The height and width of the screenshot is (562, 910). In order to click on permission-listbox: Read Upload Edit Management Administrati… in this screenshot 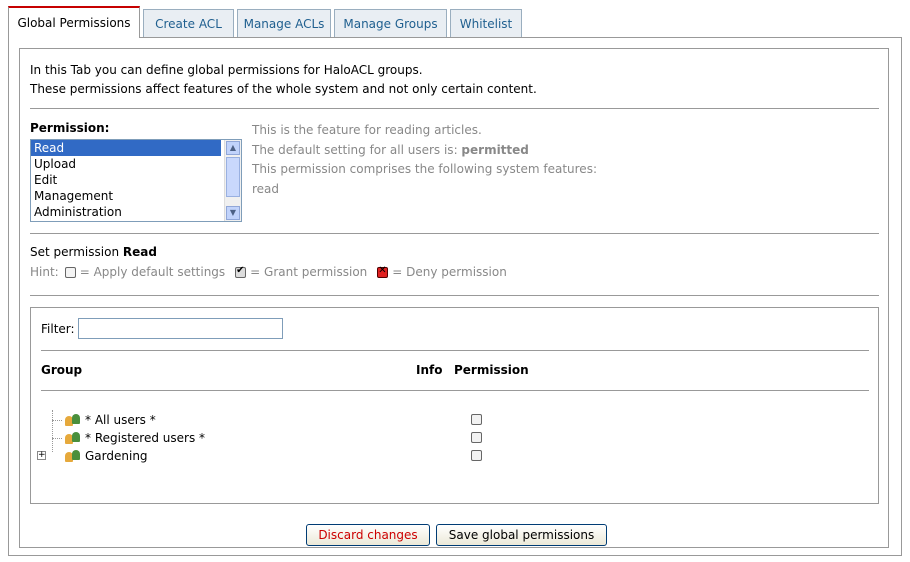, I will do `click(136, 180)`.